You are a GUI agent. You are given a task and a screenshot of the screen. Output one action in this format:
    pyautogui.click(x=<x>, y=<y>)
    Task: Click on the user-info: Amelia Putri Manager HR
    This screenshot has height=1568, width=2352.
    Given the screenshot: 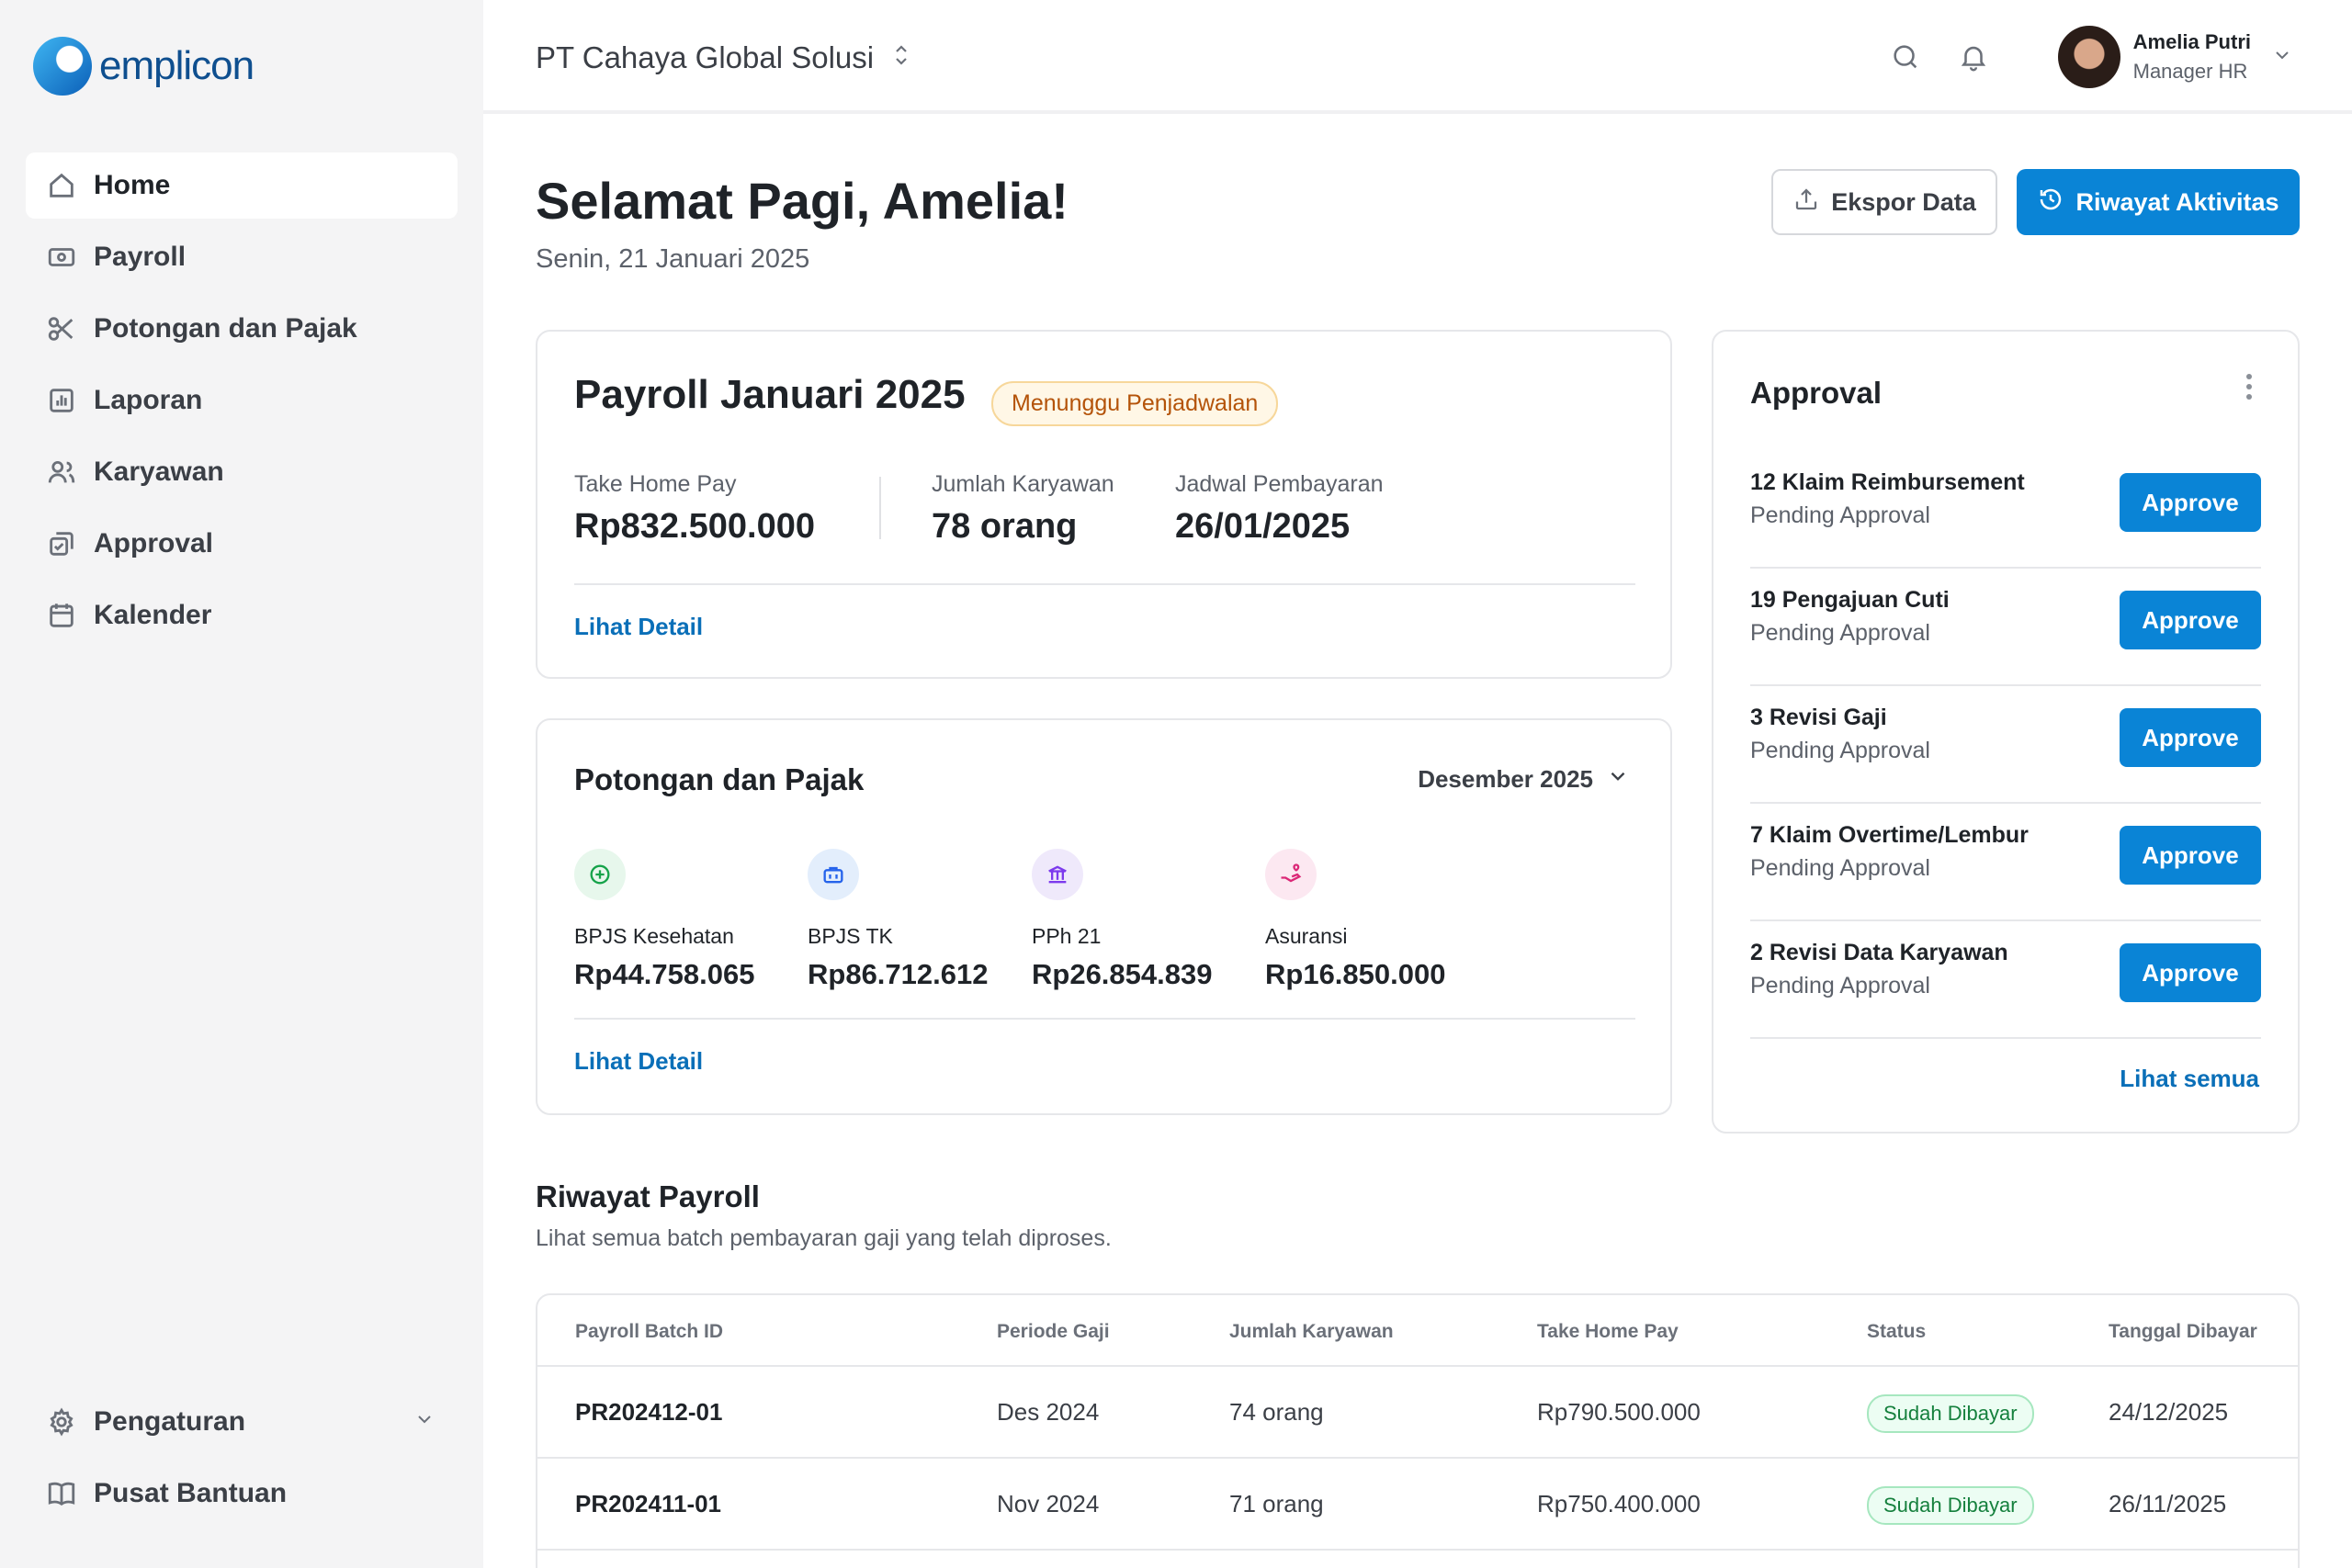 What is the action you would take?
    pyautogui.click(x=2192, y=57)
    